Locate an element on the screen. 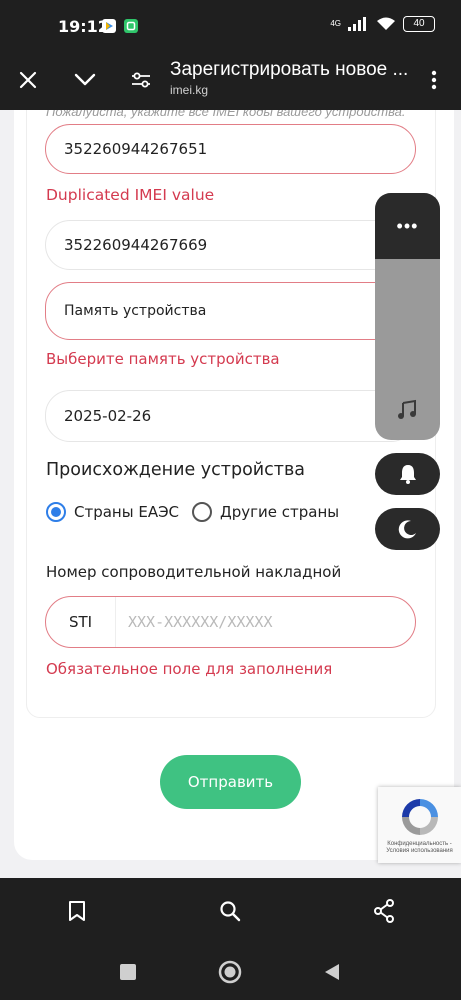 This screenshot has width=461, height=1000. imei-field-2: 352260944267669 is located at coordinates (230, 245).